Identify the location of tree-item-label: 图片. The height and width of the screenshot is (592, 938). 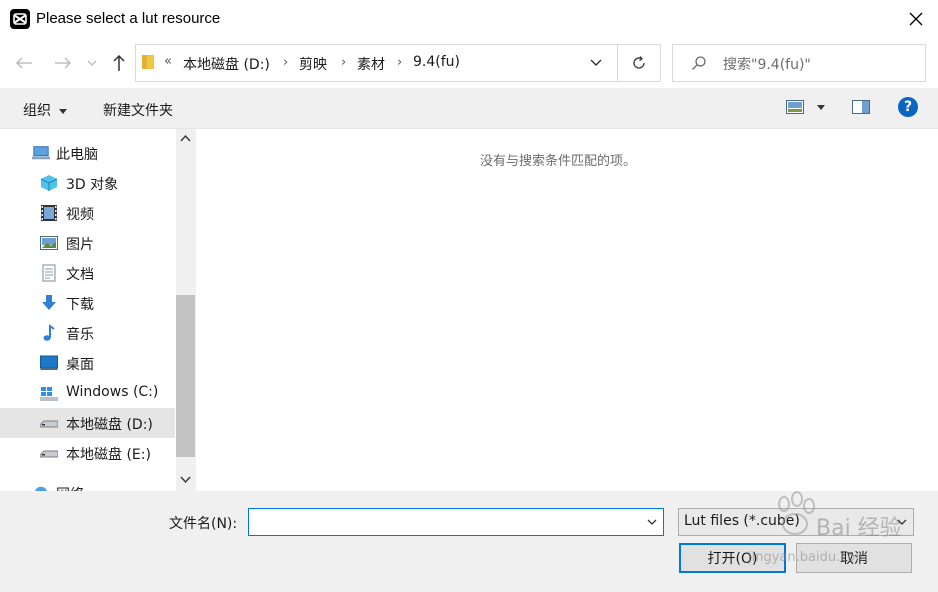
(80, 245).